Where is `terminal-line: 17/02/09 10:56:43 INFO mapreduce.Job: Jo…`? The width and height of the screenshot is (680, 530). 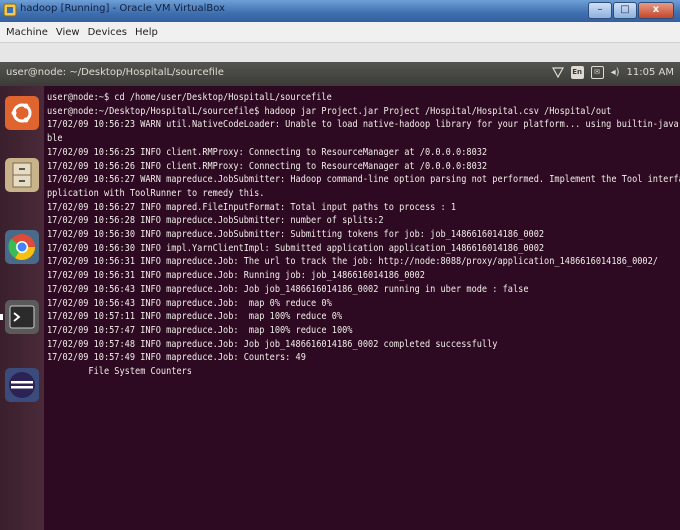 terminal-line: 17/02/09 10:56:43 INFO mapreduce.Job: Jo… is located at coordinates (288, 289).